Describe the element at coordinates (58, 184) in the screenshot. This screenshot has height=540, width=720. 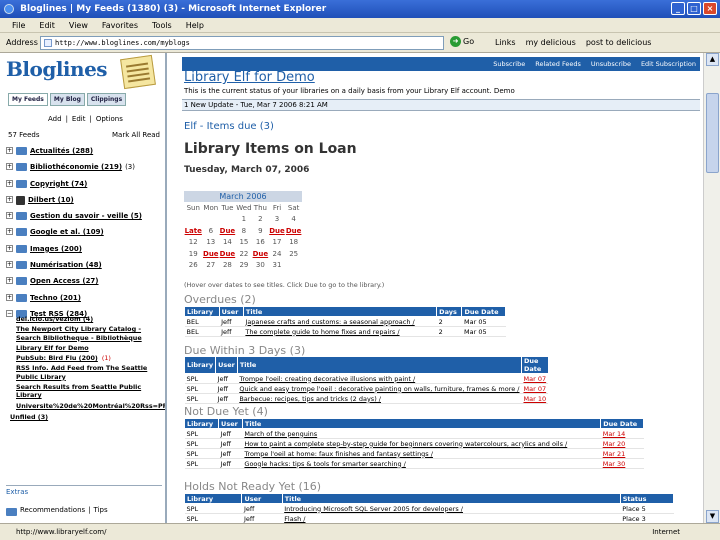
I see `folder-label: Copyright (74)` at that location.